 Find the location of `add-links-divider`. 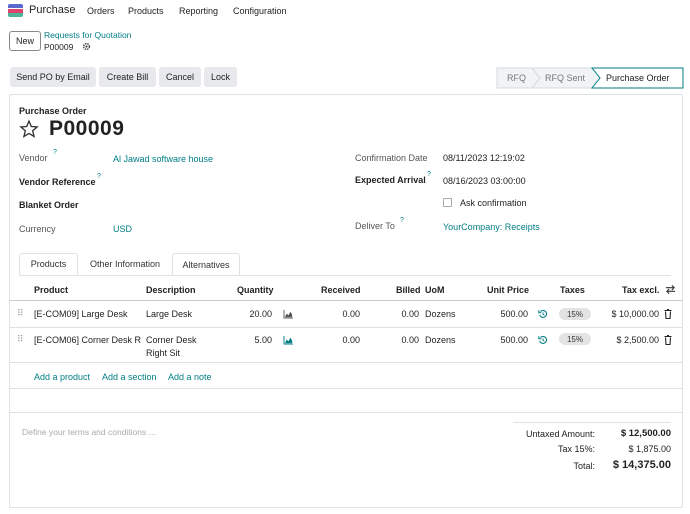

add-links-divider is located at coordinates (346, 388).